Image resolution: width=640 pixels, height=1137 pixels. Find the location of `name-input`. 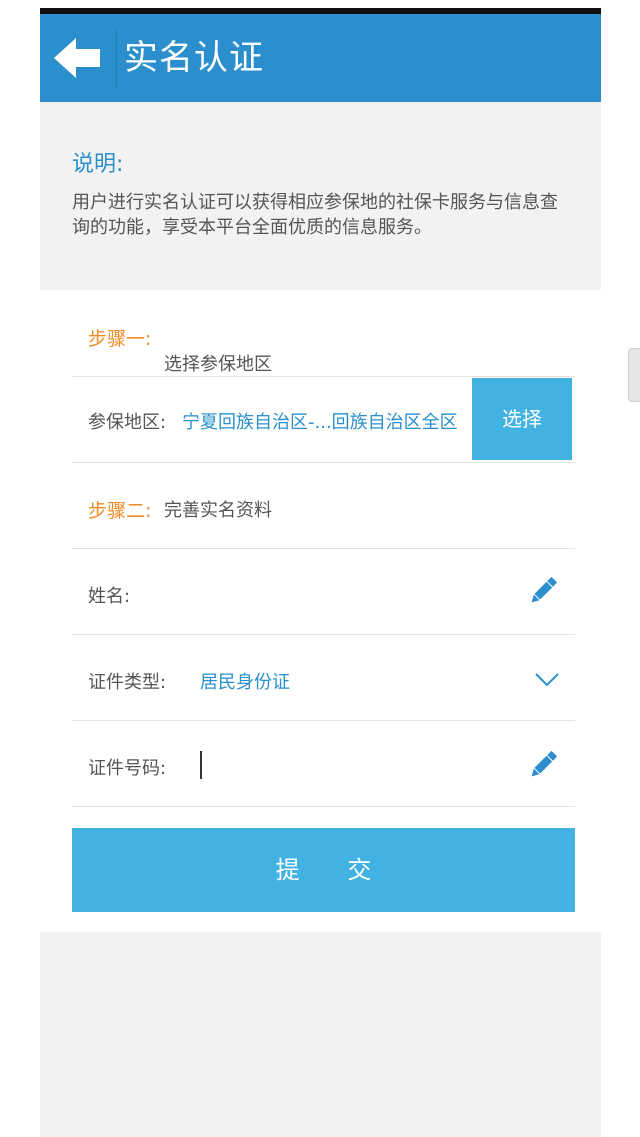

name-input is located at coordinates (360, 596).